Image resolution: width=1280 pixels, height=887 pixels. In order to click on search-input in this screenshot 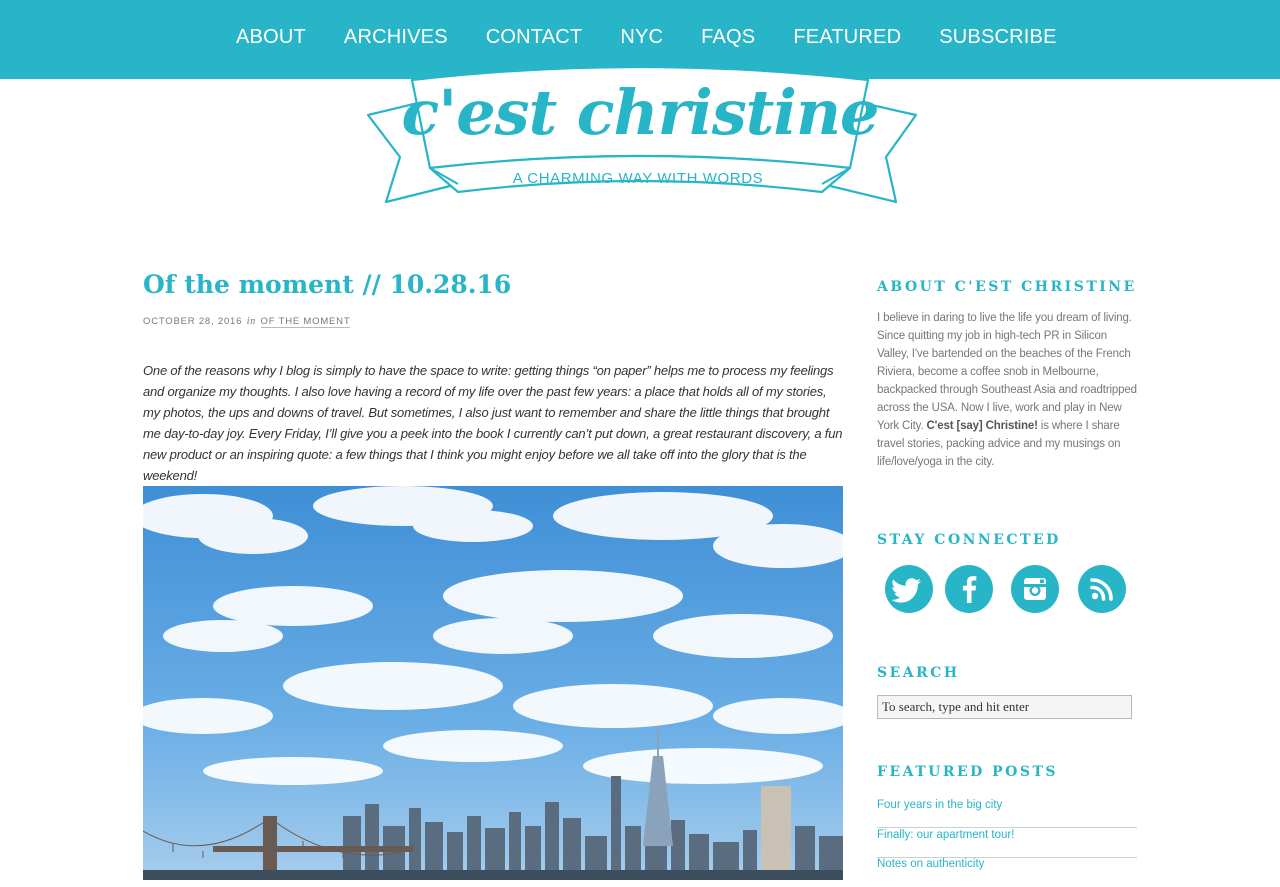, I will do `click(1004, 707)`.